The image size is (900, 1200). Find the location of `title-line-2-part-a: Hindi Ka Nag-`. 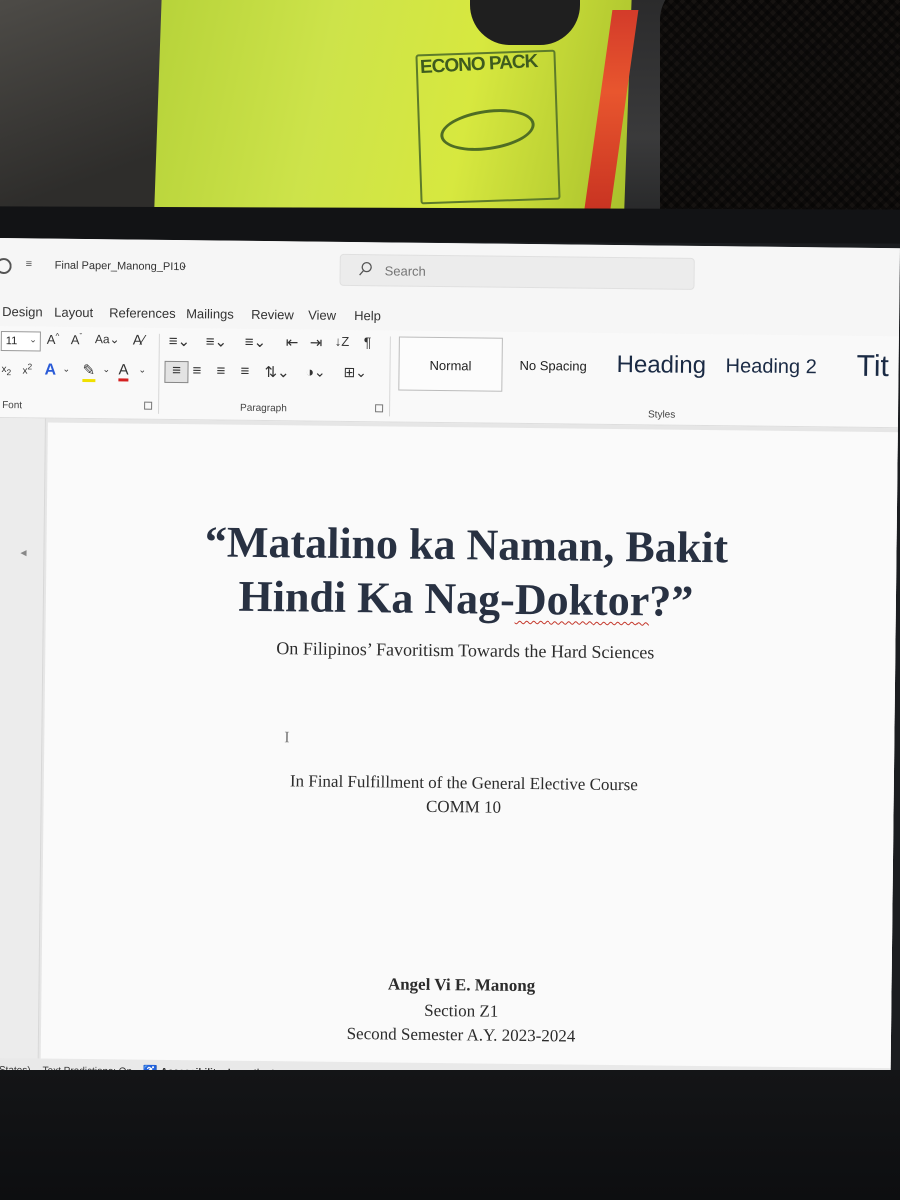

title-line-2-part-a: Hindi Ka Nag- is located at coordinates (377, 597).